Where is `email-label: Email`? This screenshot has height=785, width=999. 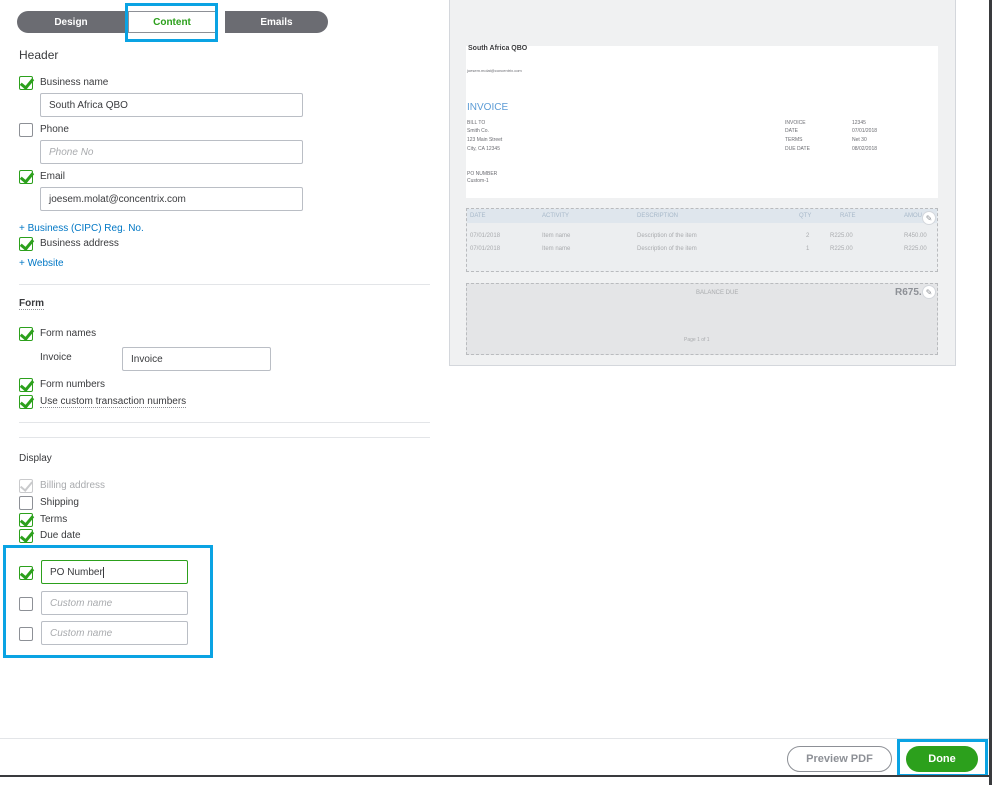 email-label: Email is located at coordinates (53, 176).